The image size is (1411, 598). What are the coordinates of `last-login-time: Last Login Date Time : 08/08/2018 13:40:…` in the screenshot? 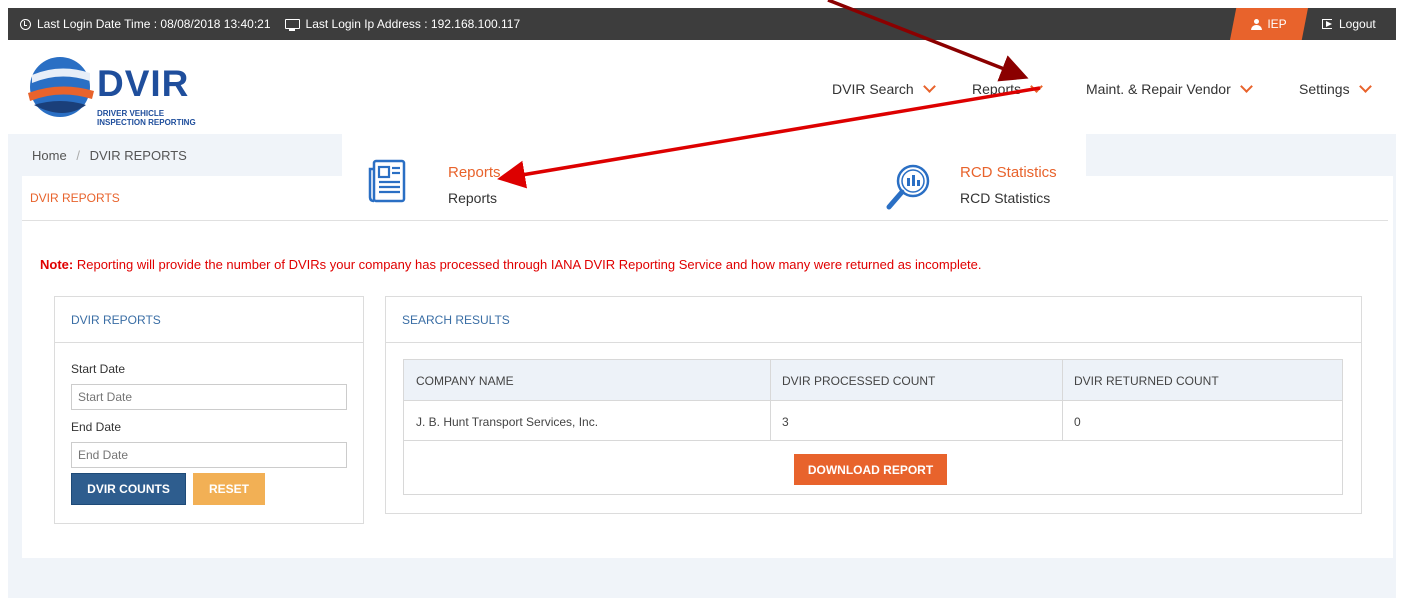 It's located at (154, 24).